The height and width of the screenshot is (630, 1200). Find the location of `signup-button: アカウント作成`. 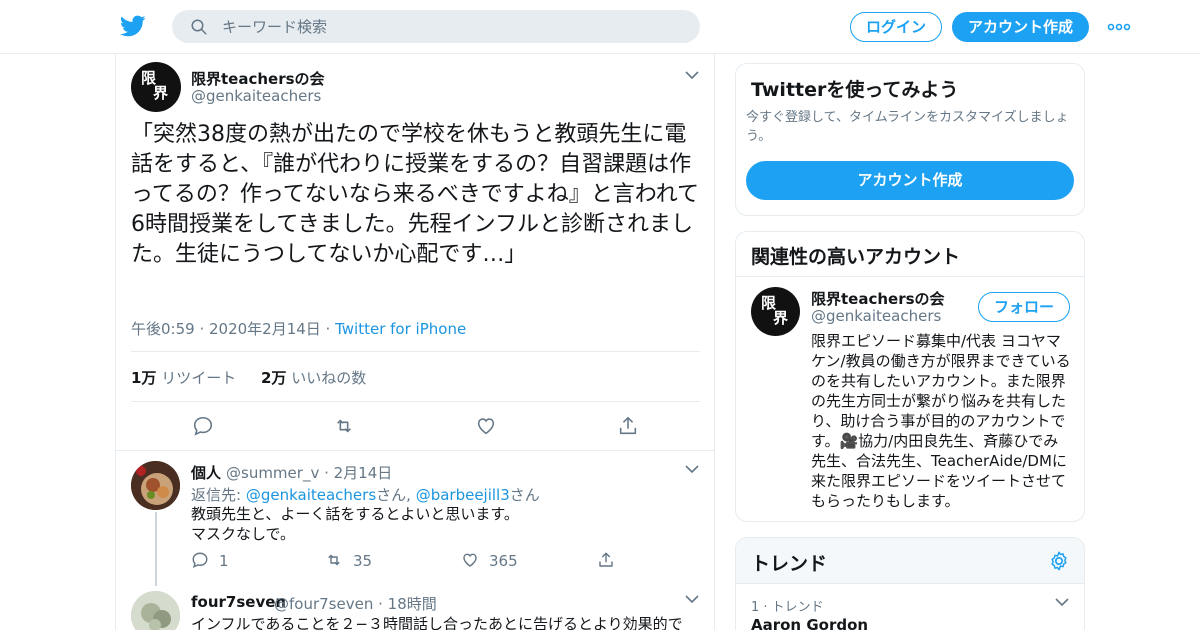

signup-button: アカウント作成 is located at coordinates (1020, 27).